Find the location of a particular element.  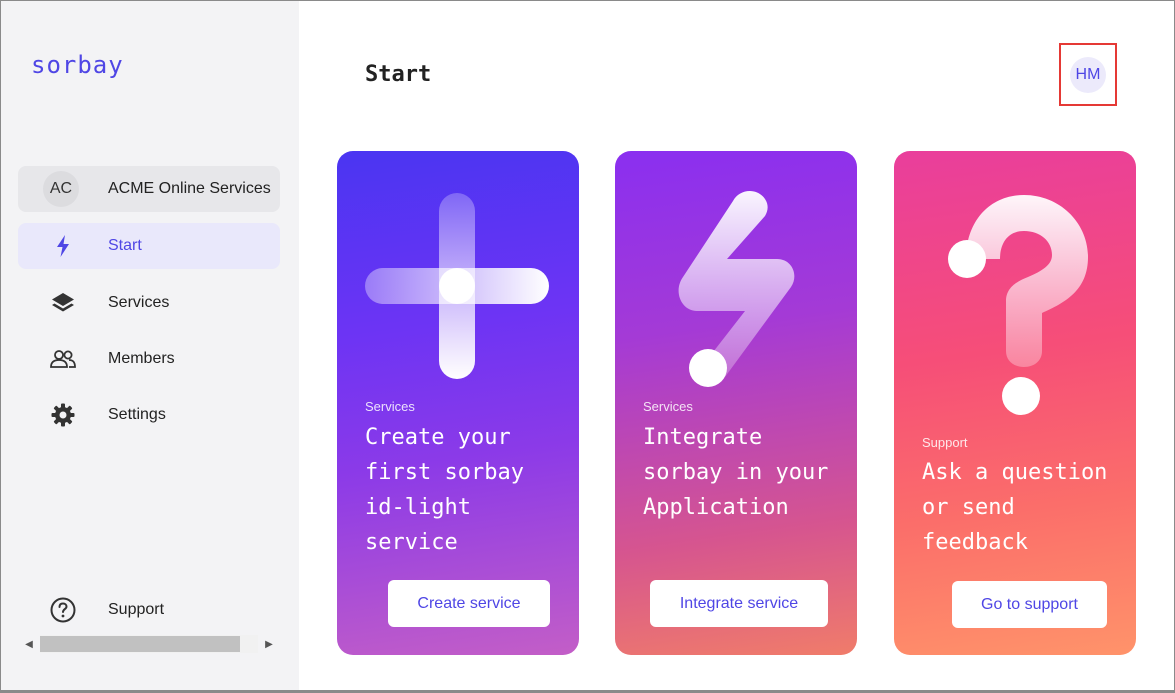

app-logo: sorbay is located at coordinates (77, 65).